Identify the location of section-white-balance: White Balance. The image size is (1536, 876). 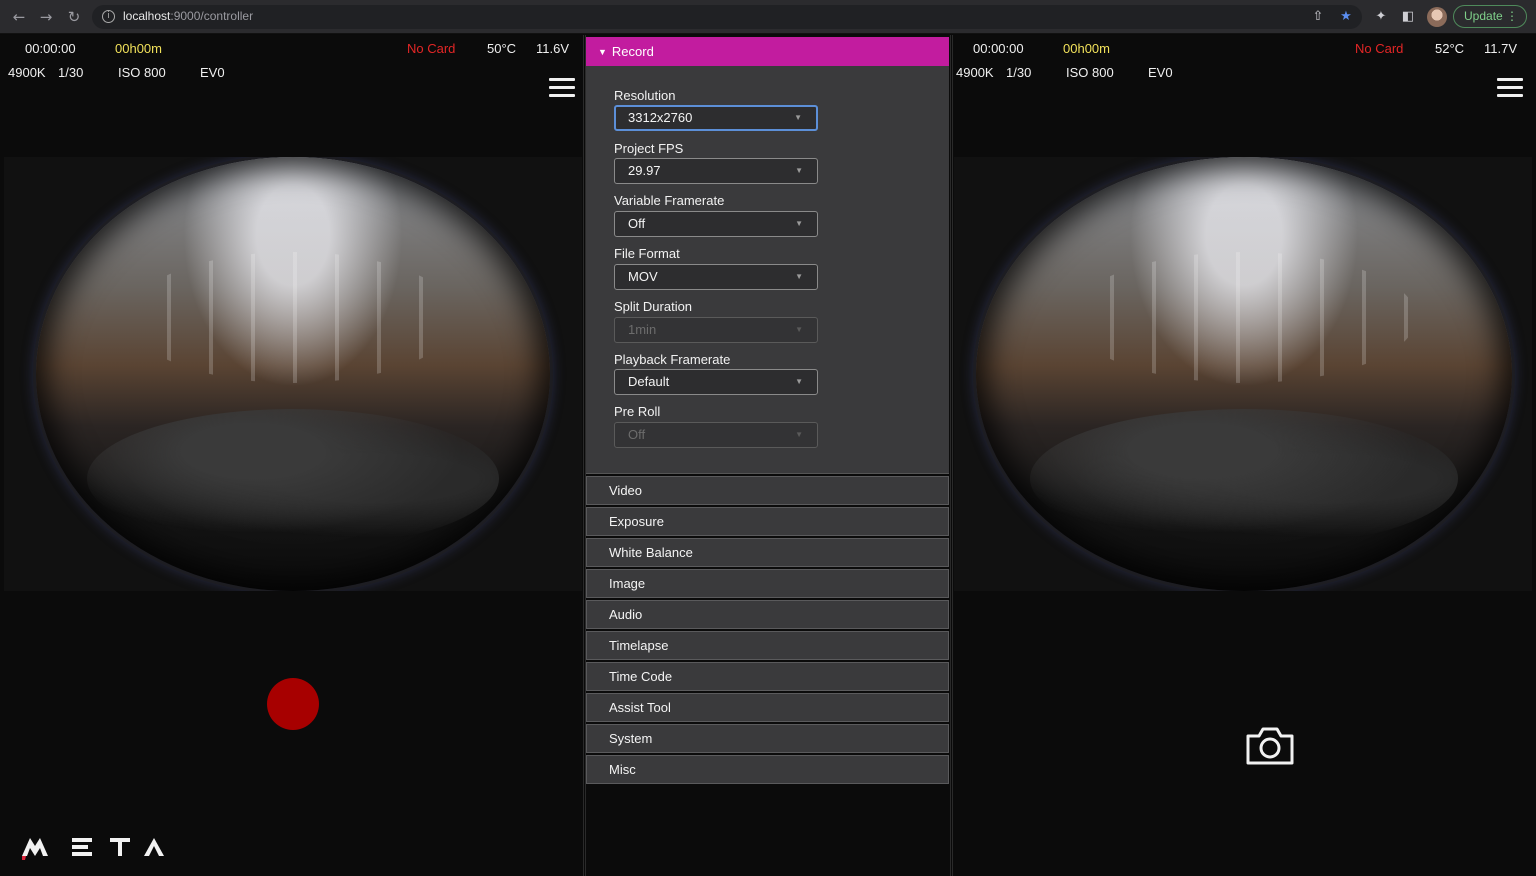
(767, 552).